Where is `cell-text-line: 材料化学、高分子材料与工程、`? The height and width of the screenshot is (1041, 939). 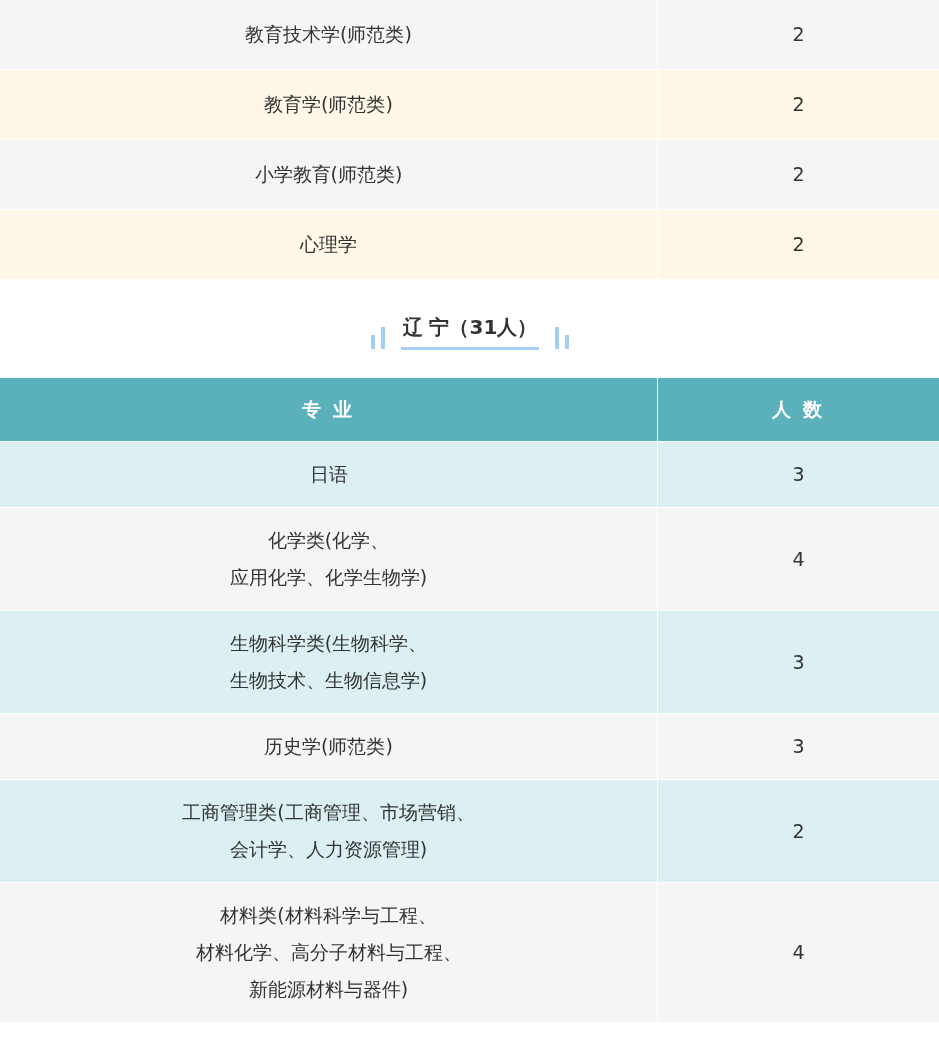
cell-text-line: 材料化学、高分子材料与工程、 is located at coordinates (328, 952).